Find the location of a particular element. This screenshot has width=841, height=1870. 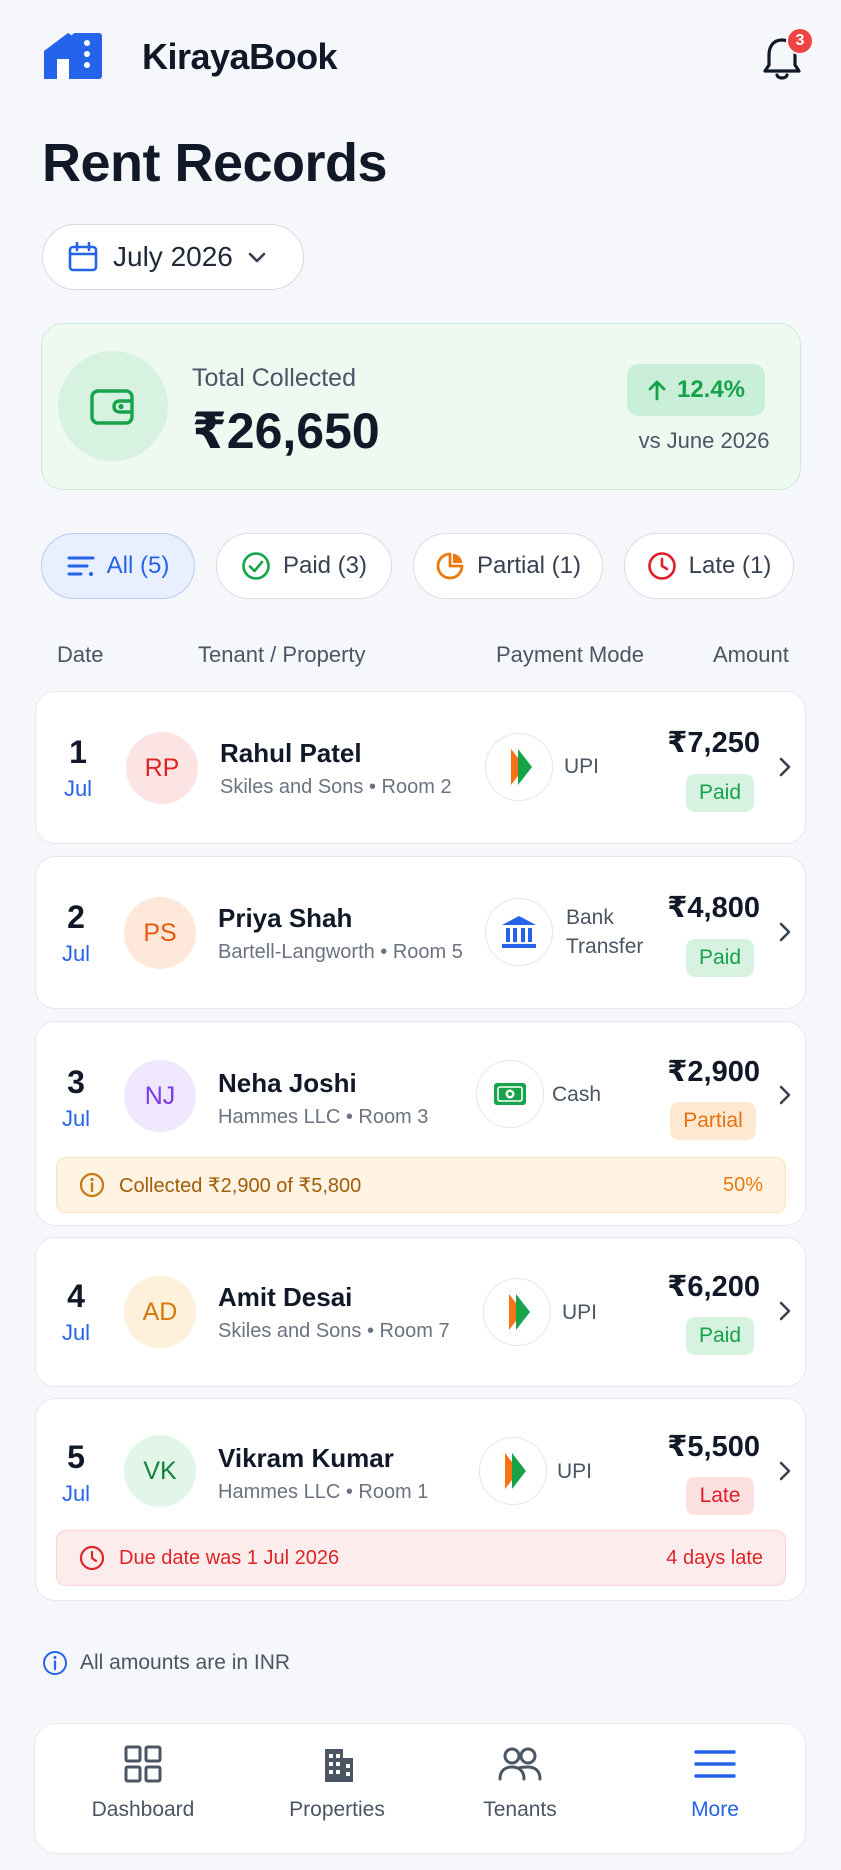

change-percentage: 12.4% is located at coordinates (711, 389).